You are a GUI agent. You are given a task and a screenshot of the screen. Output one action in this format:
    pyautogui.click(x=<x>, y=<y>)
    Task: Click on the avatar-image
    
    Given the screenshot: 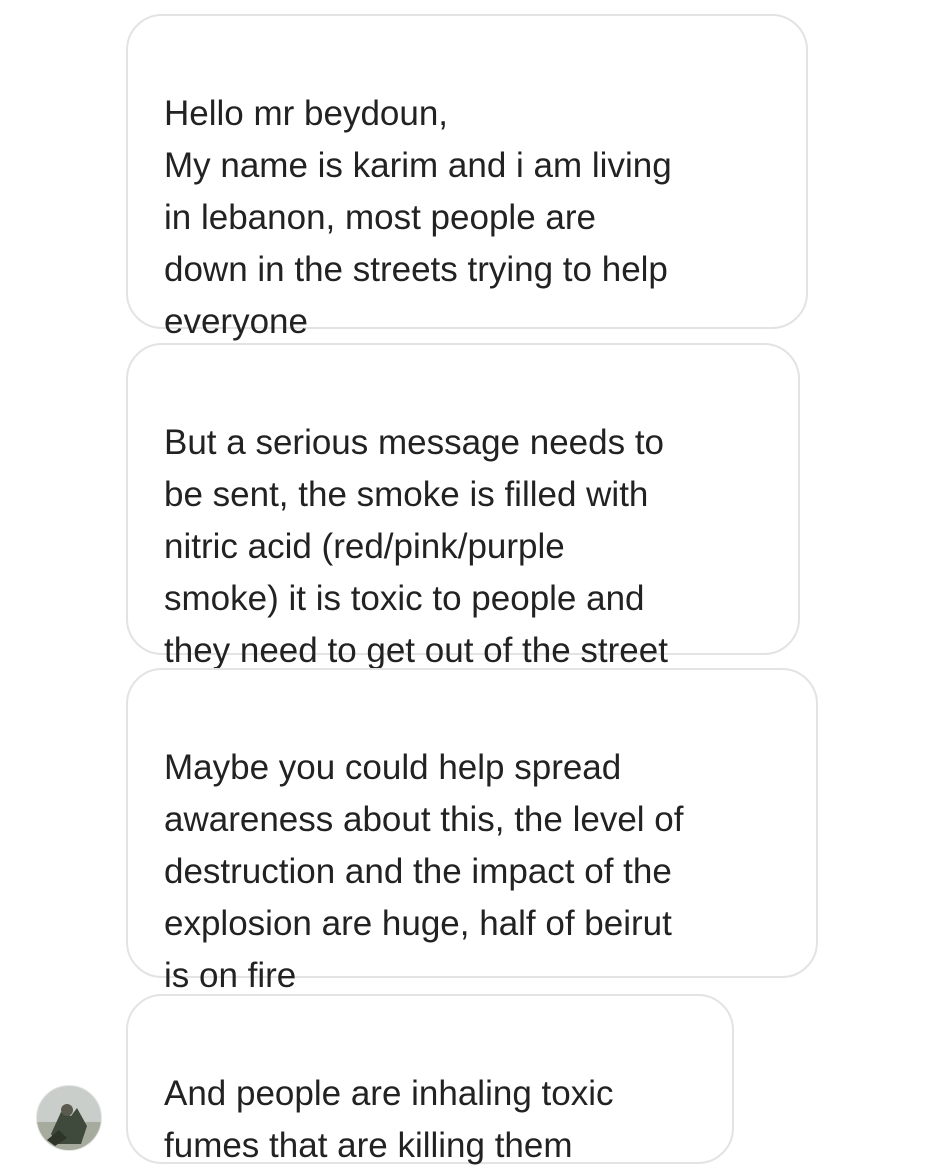 What is the action you would take?
    pyautogui.click(x=69, y=1118)
    